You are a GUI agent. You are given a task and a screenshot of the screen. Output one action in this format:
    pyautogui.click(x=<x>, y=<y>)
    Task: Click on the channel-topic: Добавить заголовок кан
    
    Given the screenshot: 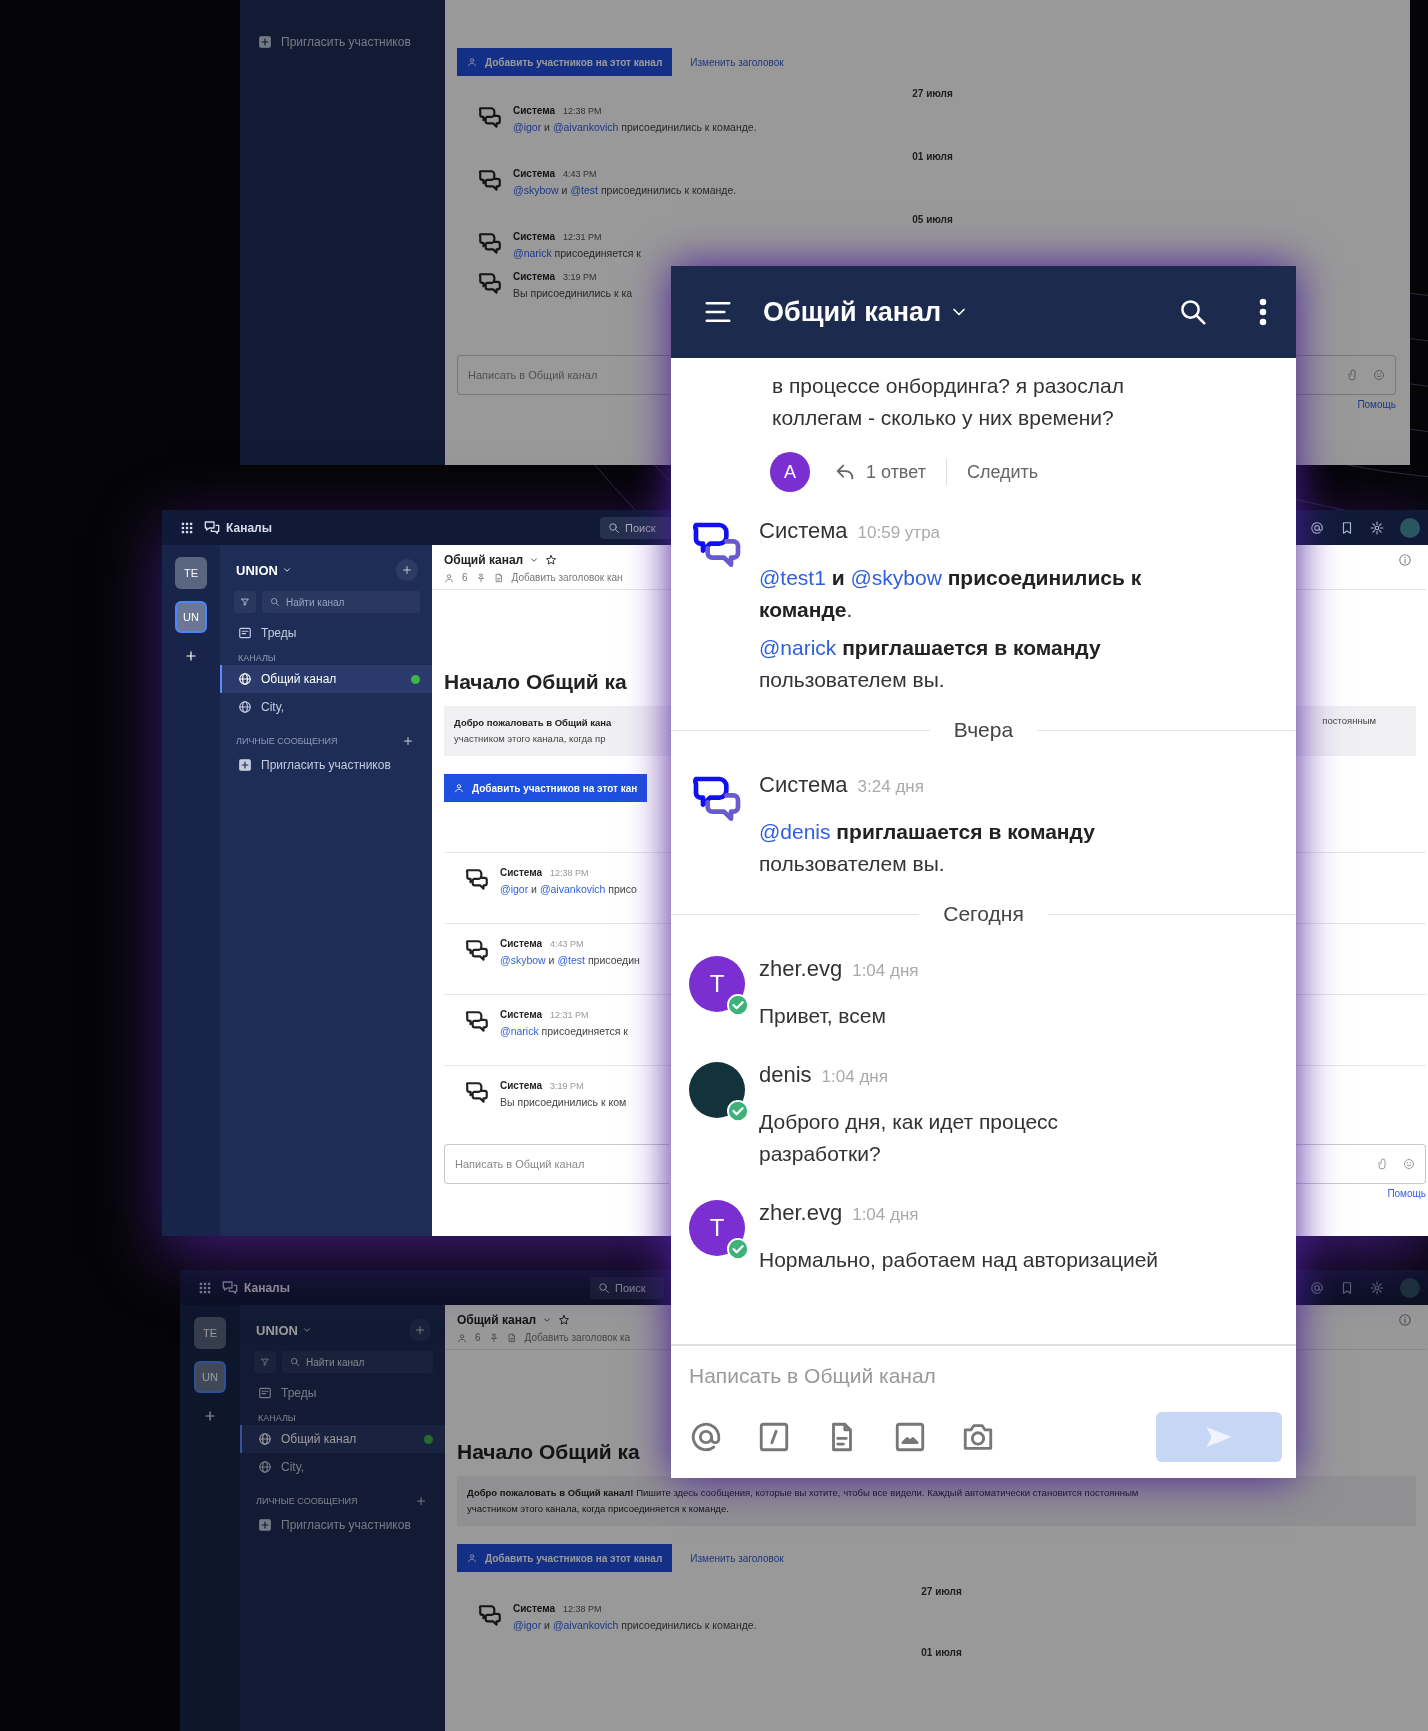 What is the action you would take?
    pyautogui.click(x=567, y=577)
    